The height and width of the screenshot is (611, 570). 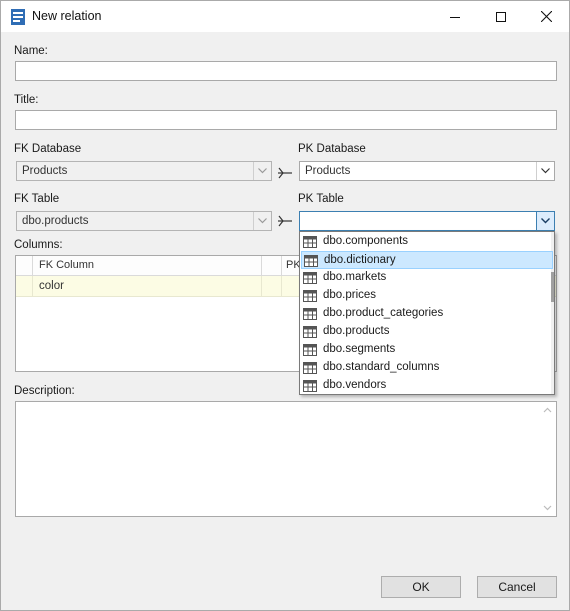 I want to click on close-button, so click(x=546, y=16).